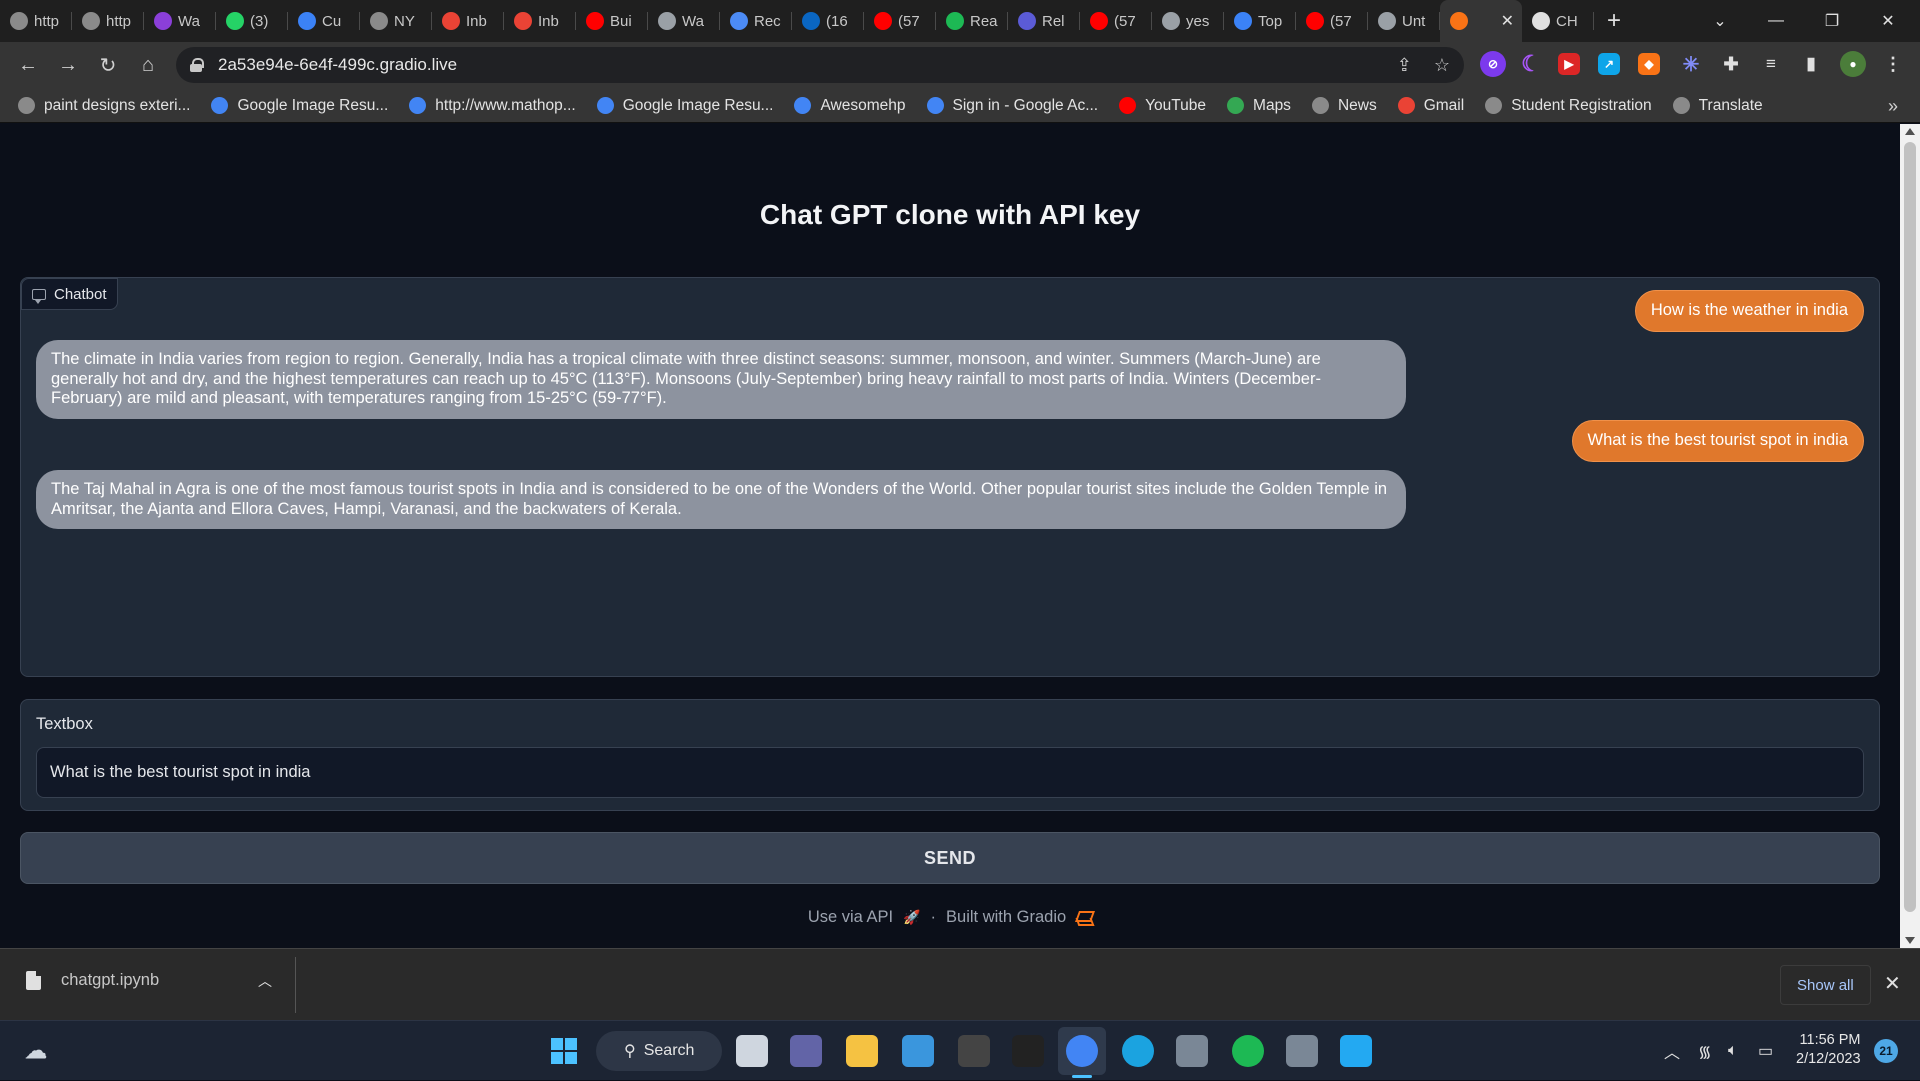  I want to click on browser-tab: ✕, so click(1481, 21).